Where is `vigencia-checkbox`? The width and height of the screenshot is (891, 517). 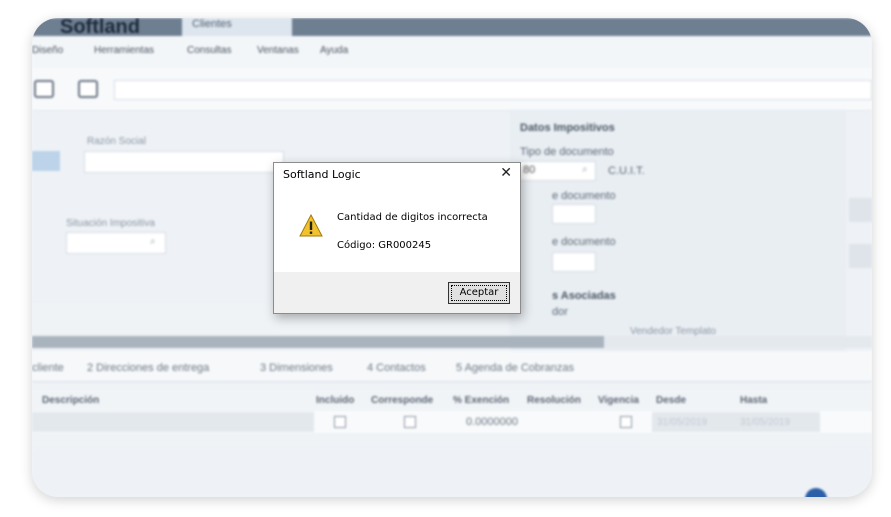 vigencia-checkbox is located at coordinates (626, 422).